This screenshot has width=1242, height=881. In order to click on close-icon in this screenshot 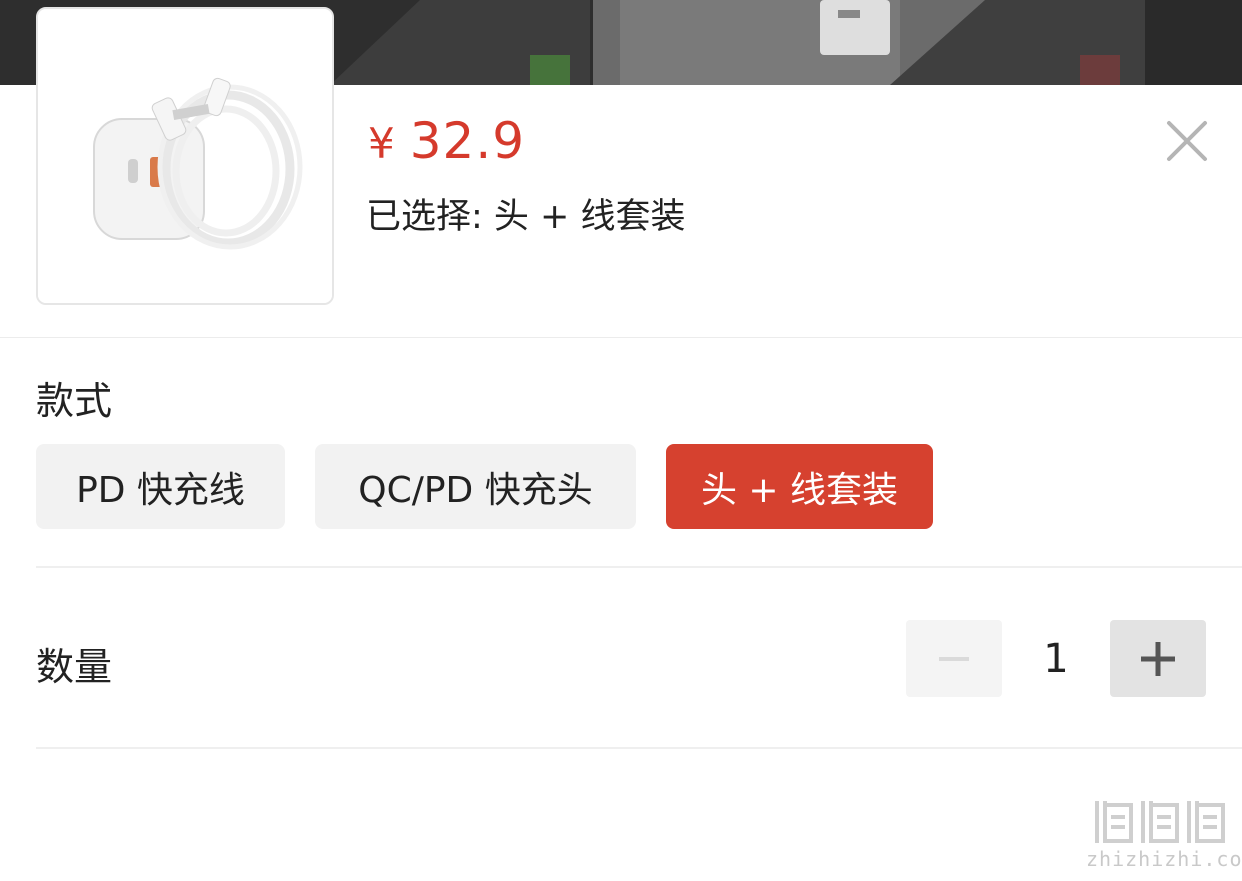, I will do `click(1187, 141)`.